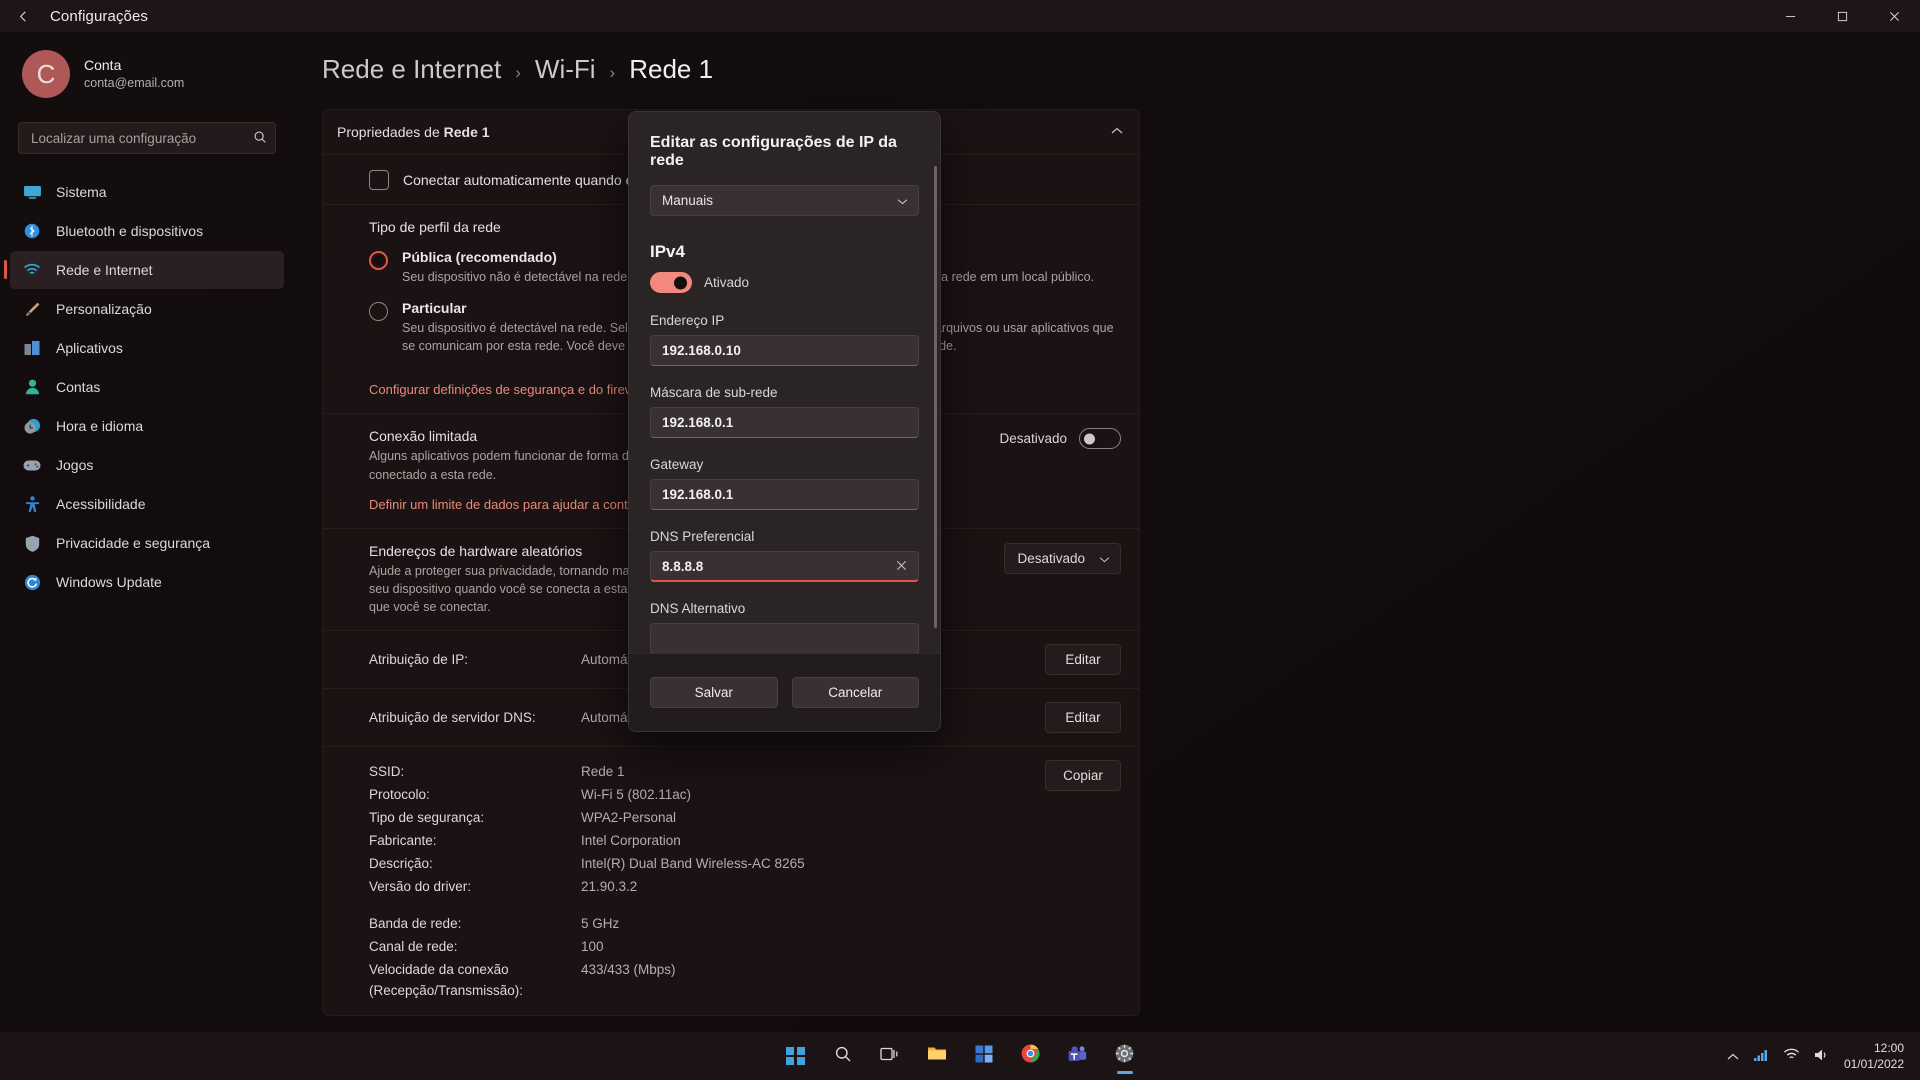 This screenshot has height=1080, width=1920. What do you see at coordinates (147, 231) in the screenshot?
I see `sidebar-item-bluetooth-e-dispositivos: Bluetooth e dispositivos` at bounding box center [147, 231].